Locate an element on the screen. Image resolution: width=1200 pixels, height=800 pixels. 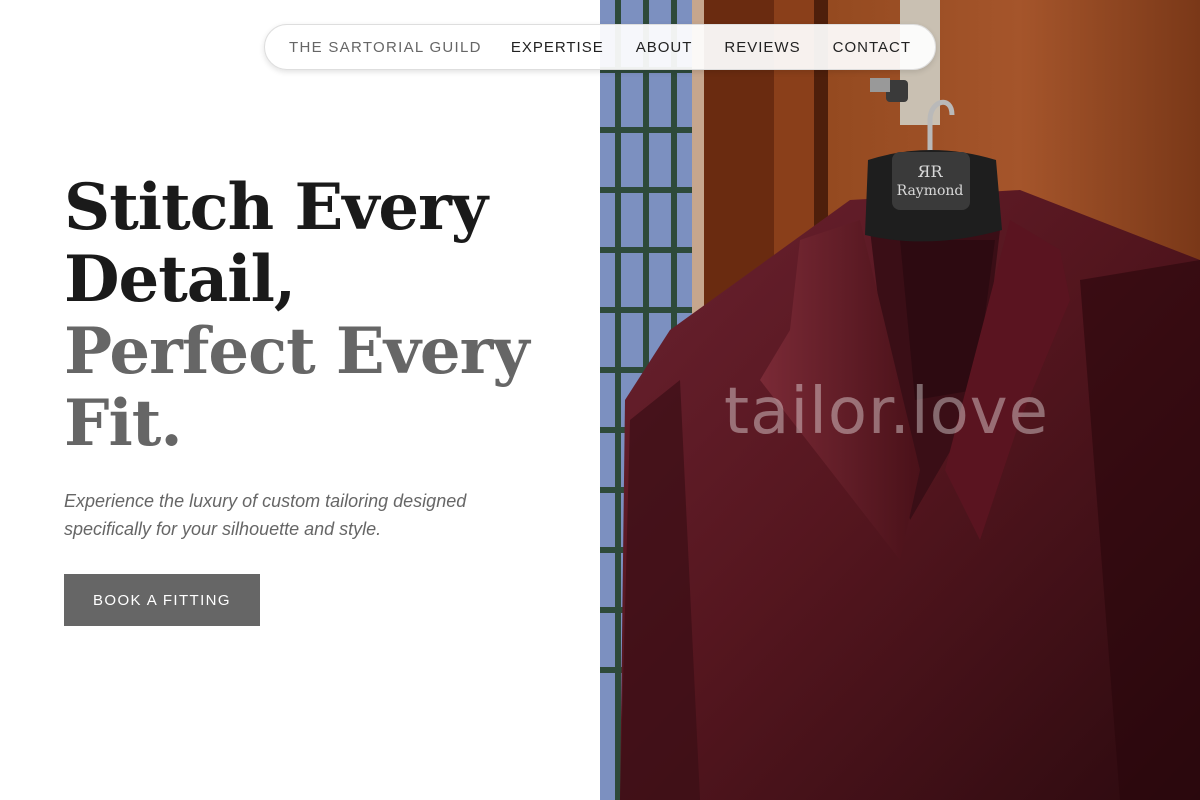
nav-links: EXPERTISE ABOUT REVIEWS CONTACT is located at coordinates (711, 47).